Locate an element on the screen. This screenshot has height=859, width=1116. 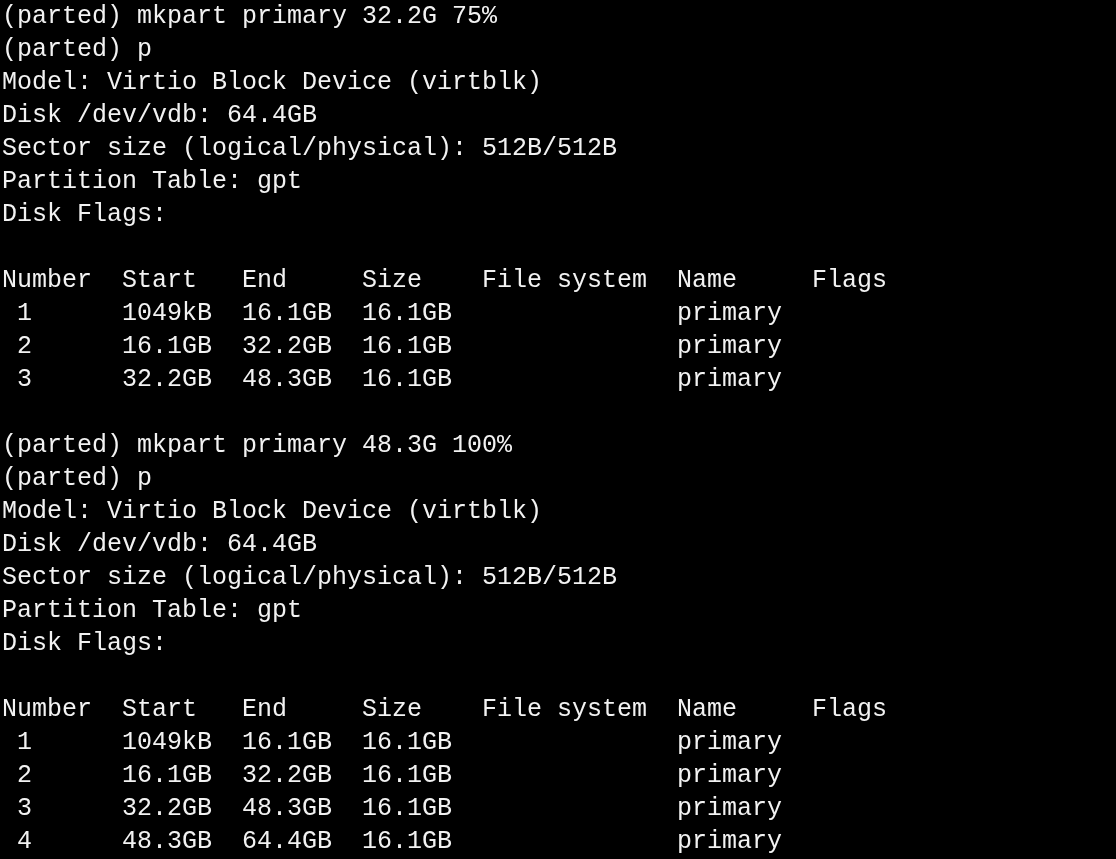
command-line: (parted) mkpart primary 48.3G 100% is located at coordinates (257, 445).